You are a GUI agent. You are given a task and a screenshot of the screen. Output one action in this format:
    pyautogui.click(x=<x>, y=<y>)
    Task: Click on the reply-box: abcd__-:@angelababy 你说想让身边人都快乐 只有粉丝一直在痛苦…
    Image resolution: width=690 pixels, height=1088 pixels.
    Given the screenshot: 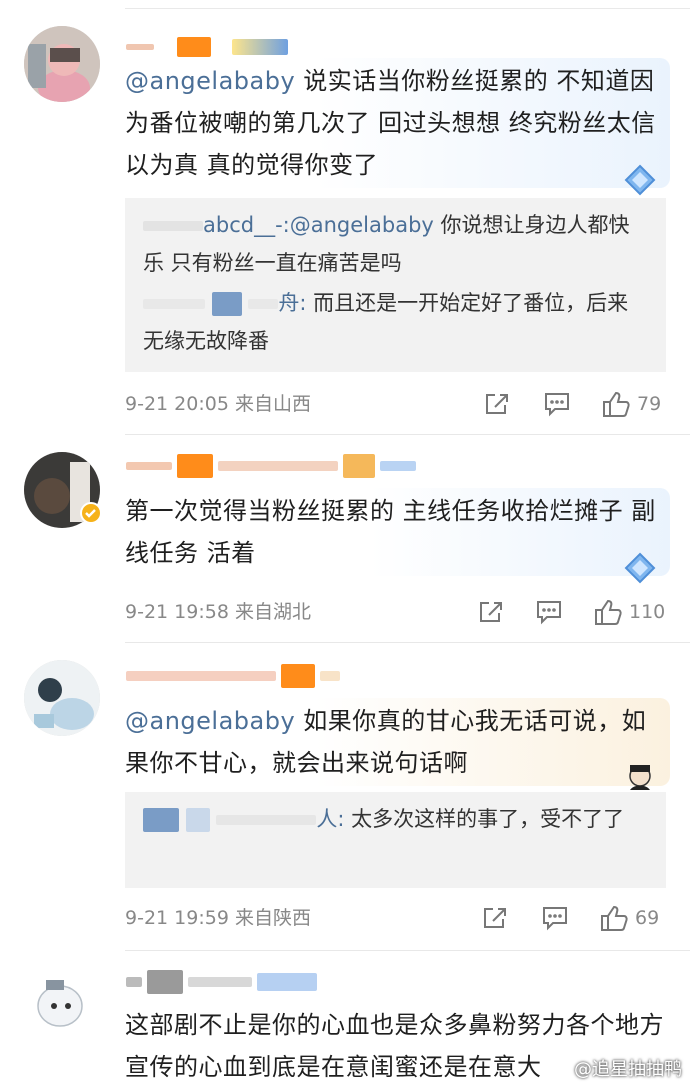 What is the action you would take?
    pyautogui.click(x=395, y=285)
    